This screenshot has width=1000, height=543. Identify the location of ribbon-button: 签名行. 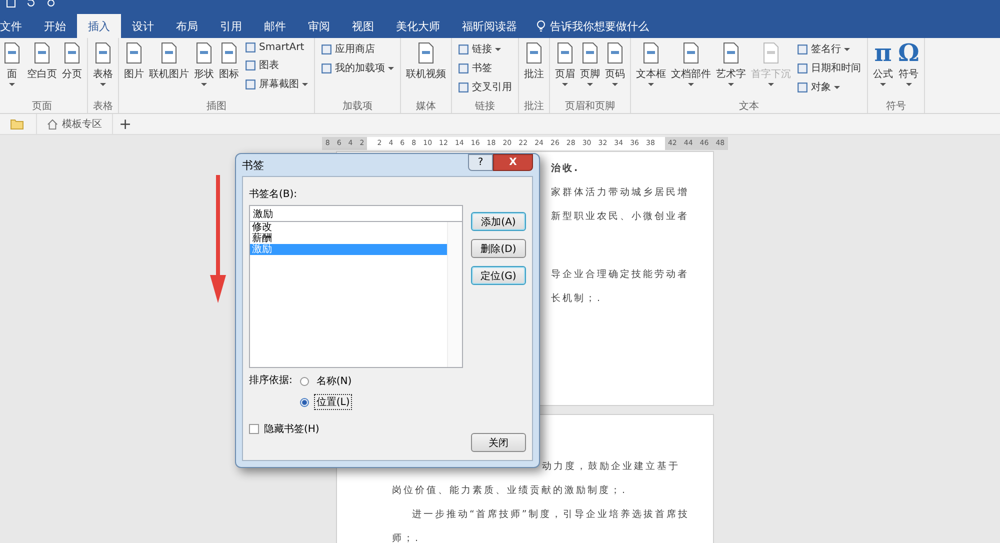
(829, 49).